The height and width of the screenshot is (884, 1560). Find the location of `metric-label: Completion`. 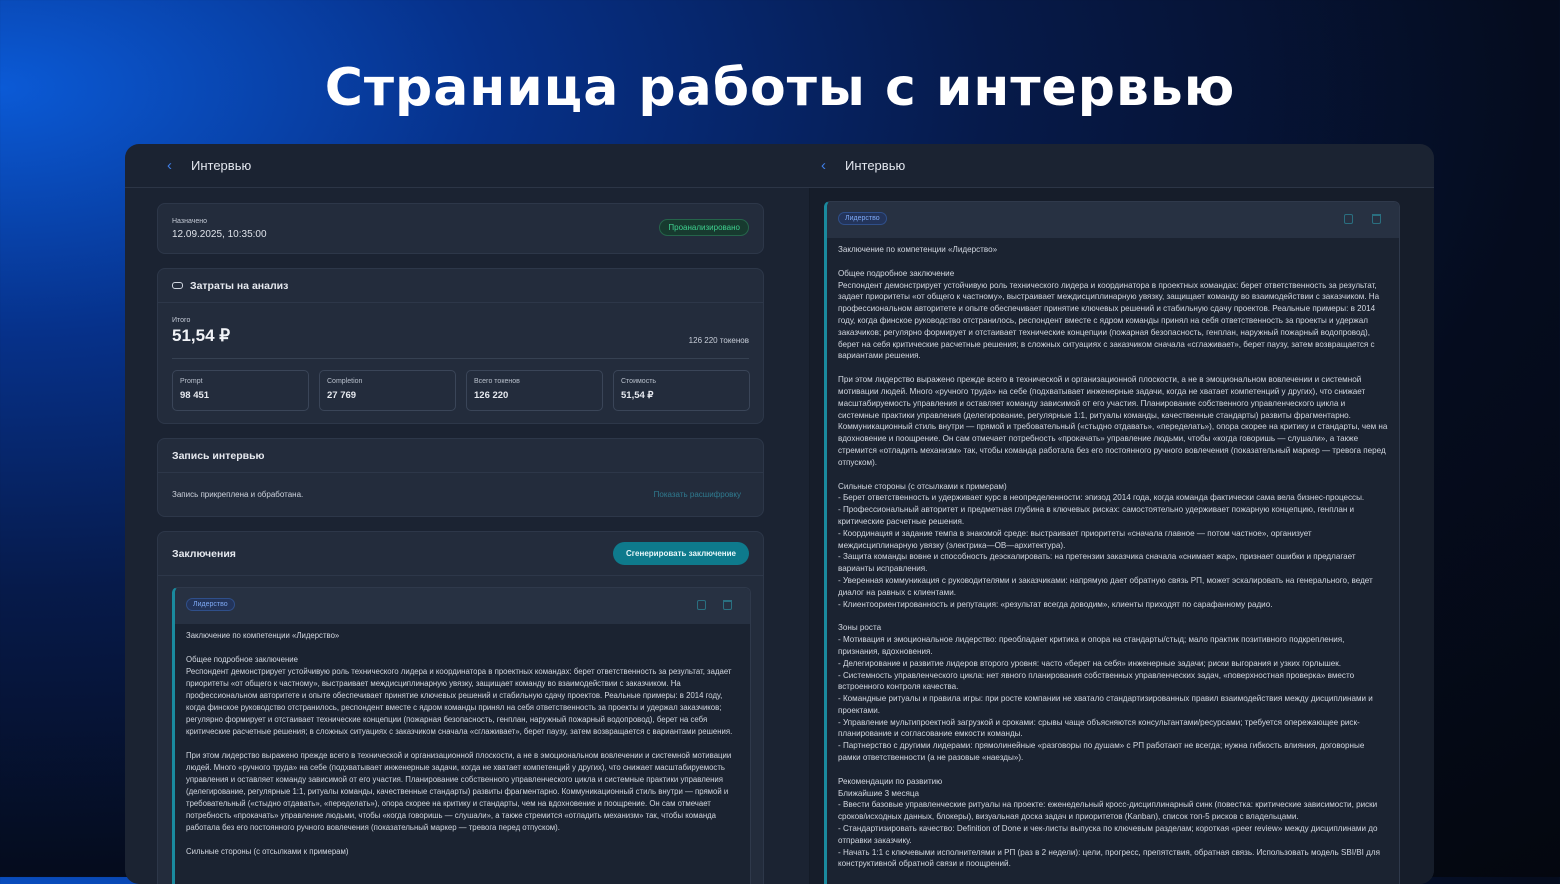

metric-label: Completion is located at coordinates (345, 381).